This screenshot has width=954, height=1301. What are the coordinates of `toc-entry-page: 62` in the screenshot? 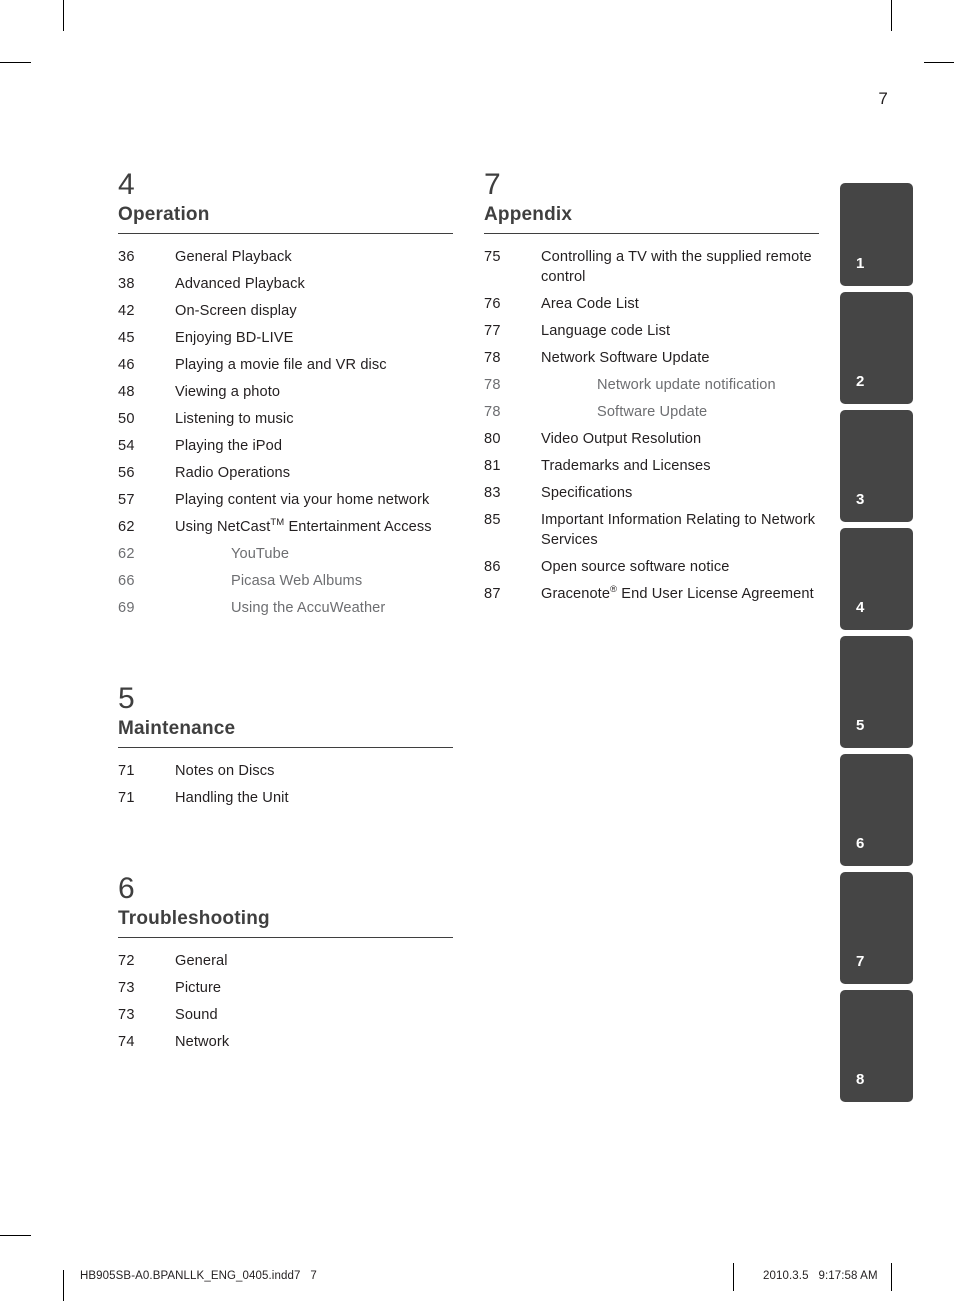 It's located at (126, 527).